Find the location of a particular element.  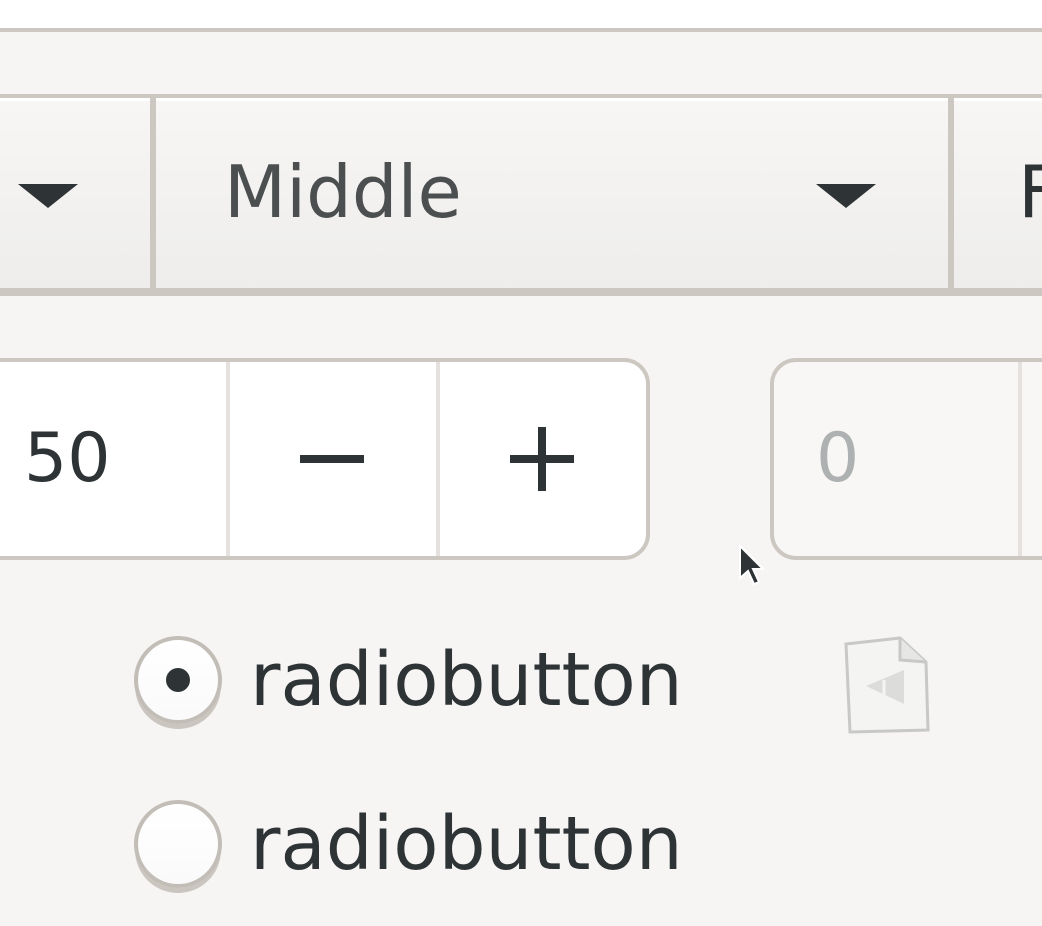

combo-box-label: Middle is located at coordinates (343, 192).